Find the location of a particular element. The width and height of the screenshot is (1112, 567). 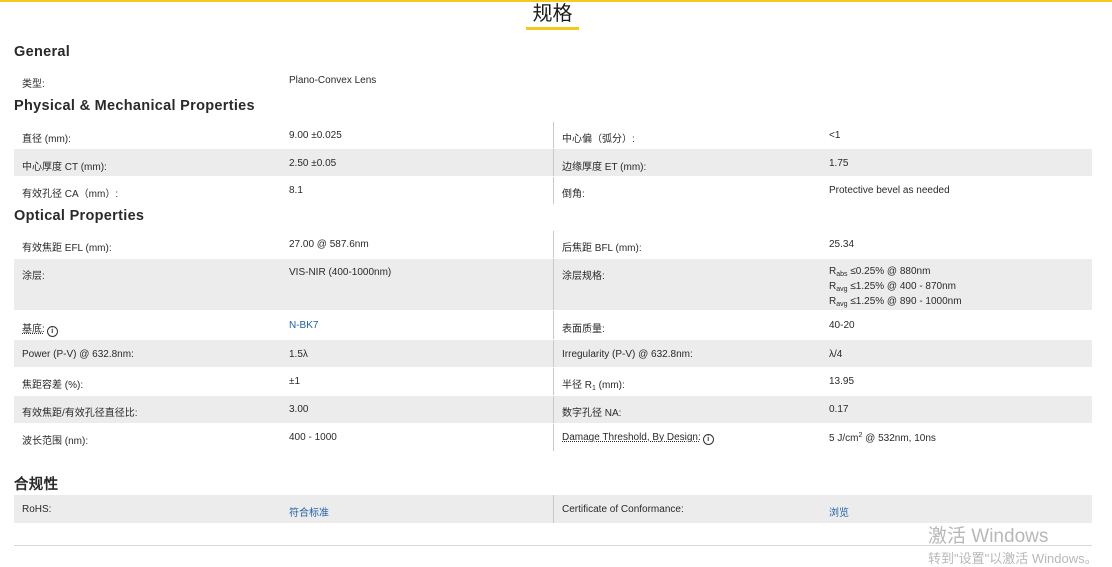

na-label: 数字孔径 NA: is located at coordinates (592, 413).